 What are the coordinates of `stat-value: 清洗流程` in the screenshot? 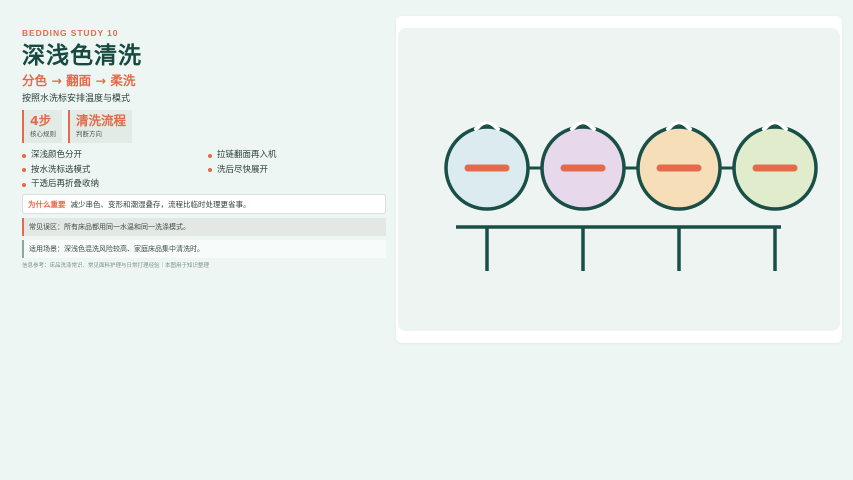 It's located at (101, 120).